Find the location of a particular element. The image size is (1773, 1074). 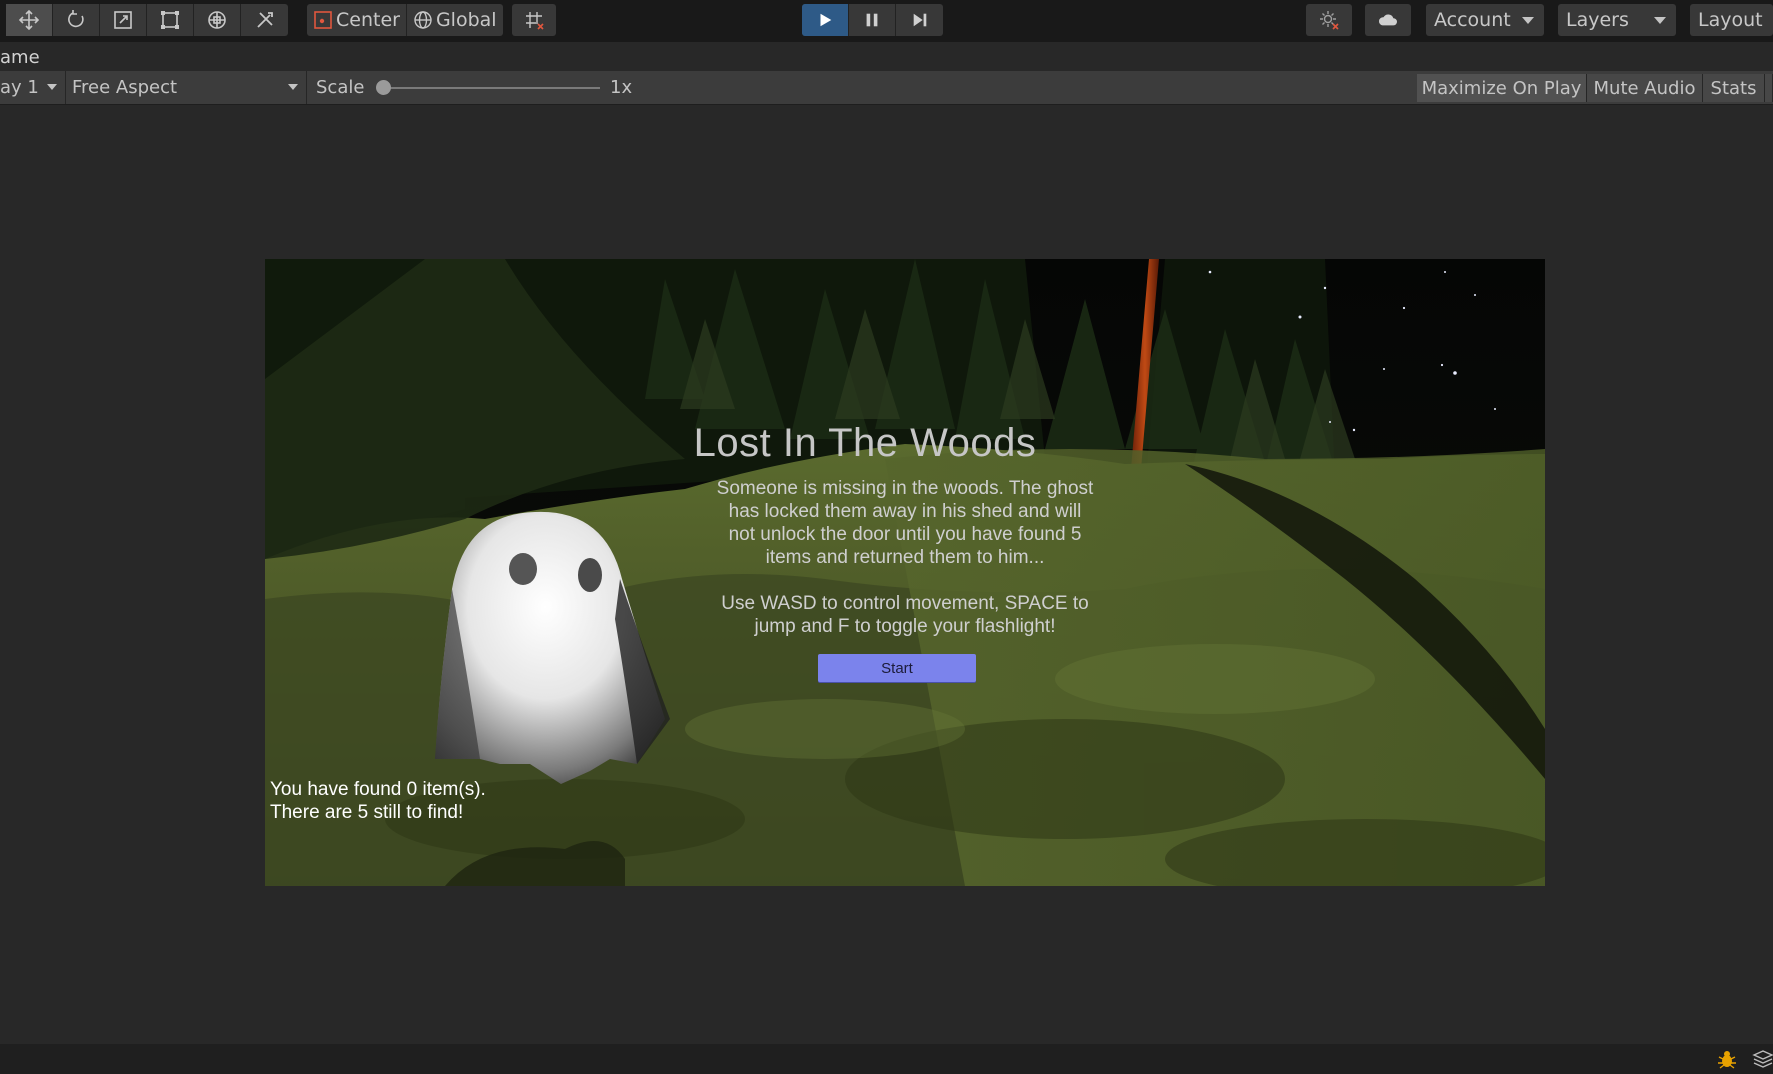

display-dropdown: ay 1 is located at coordinates (33, 87).